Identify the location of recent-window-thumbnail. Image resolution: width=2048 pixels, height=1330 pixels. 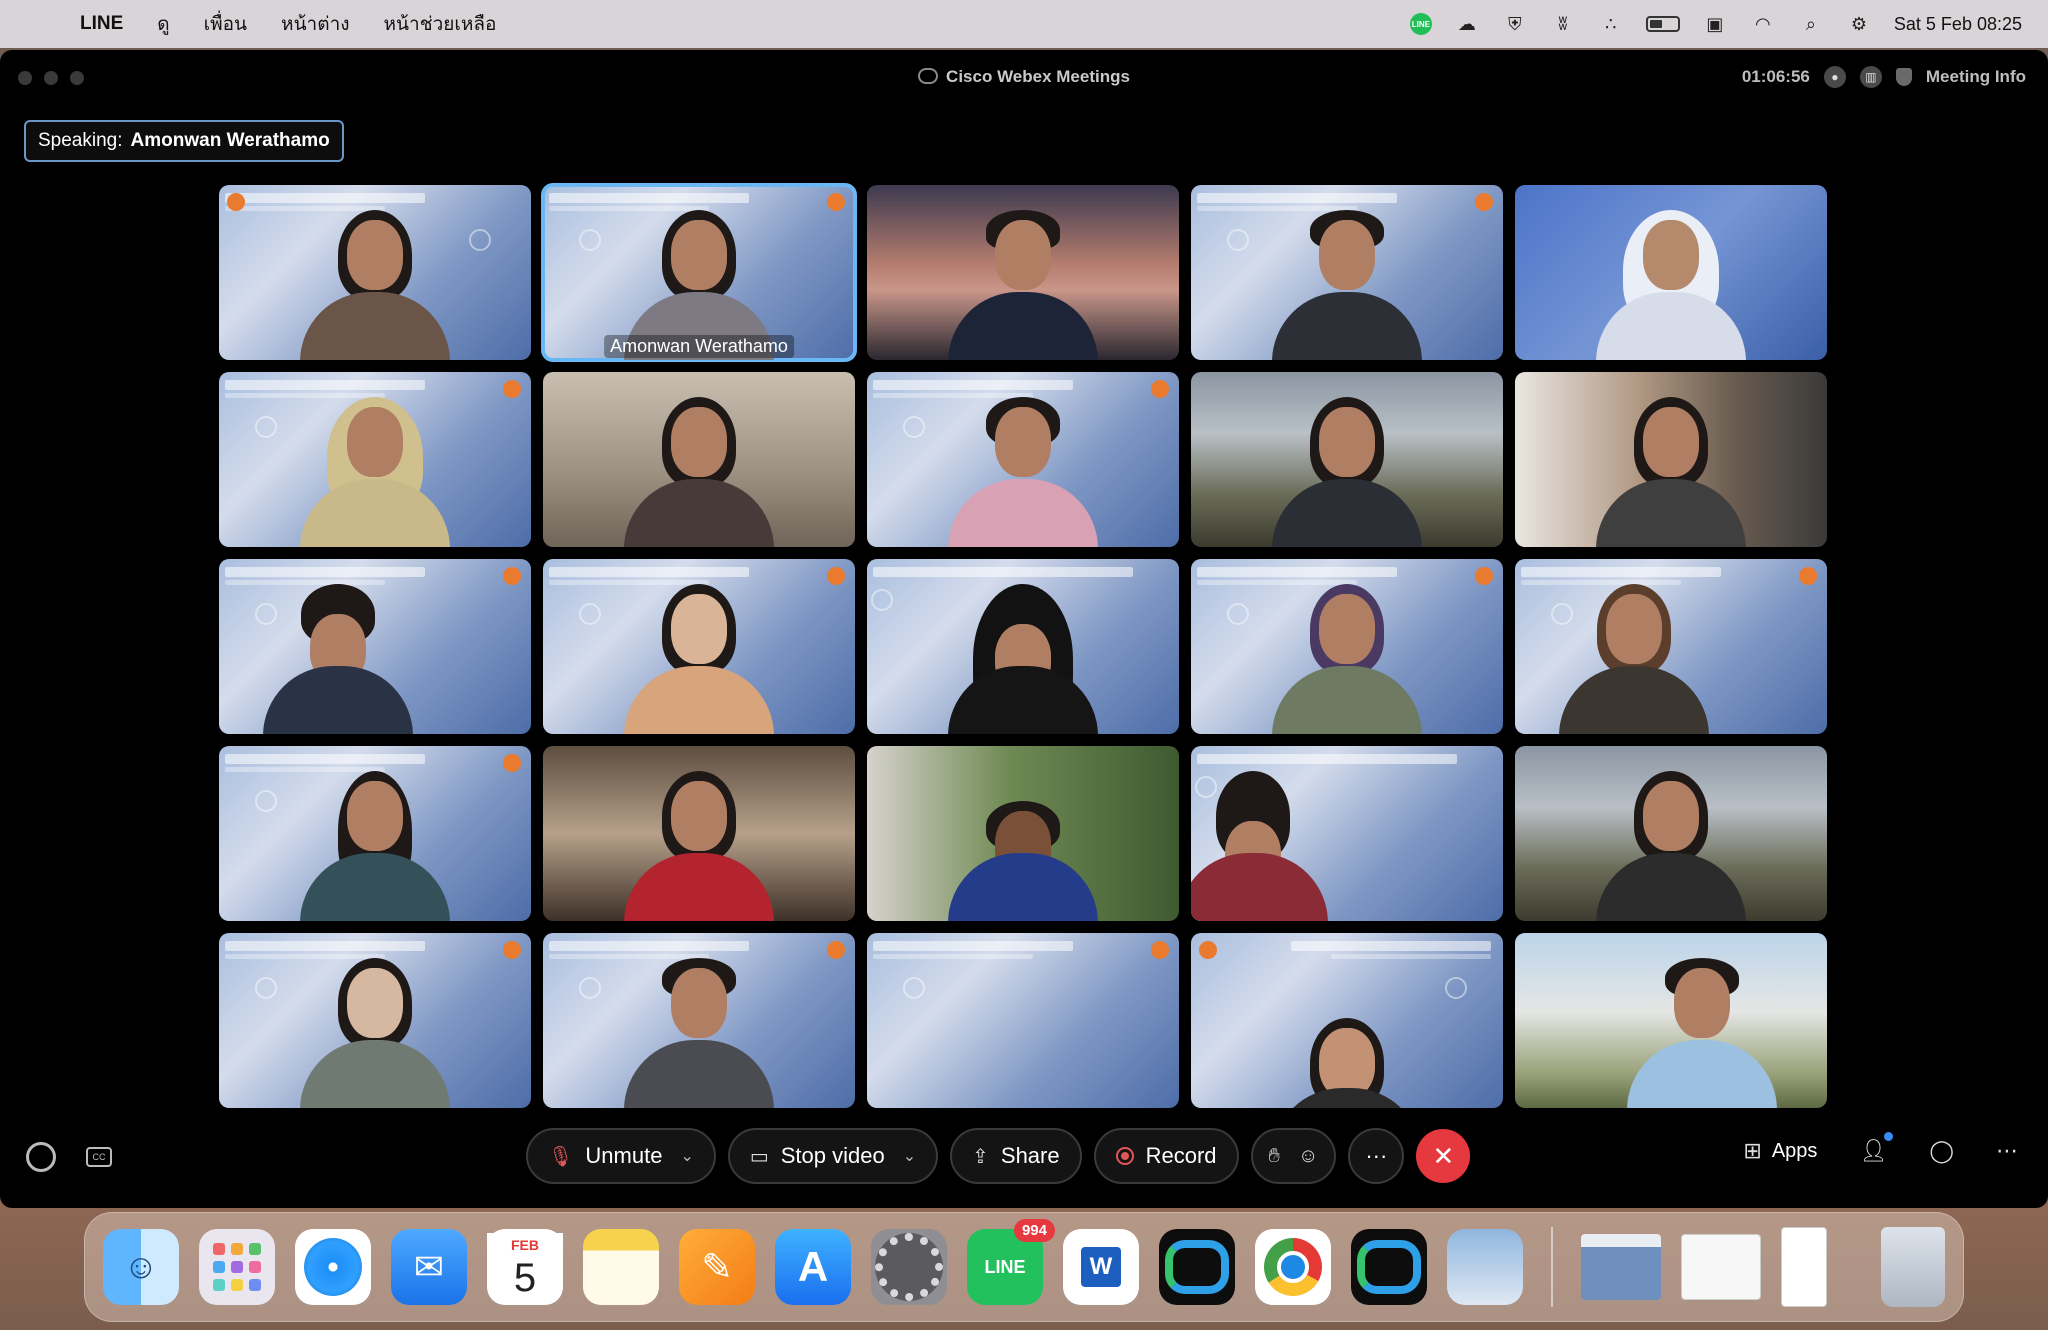
(1621, 1267).